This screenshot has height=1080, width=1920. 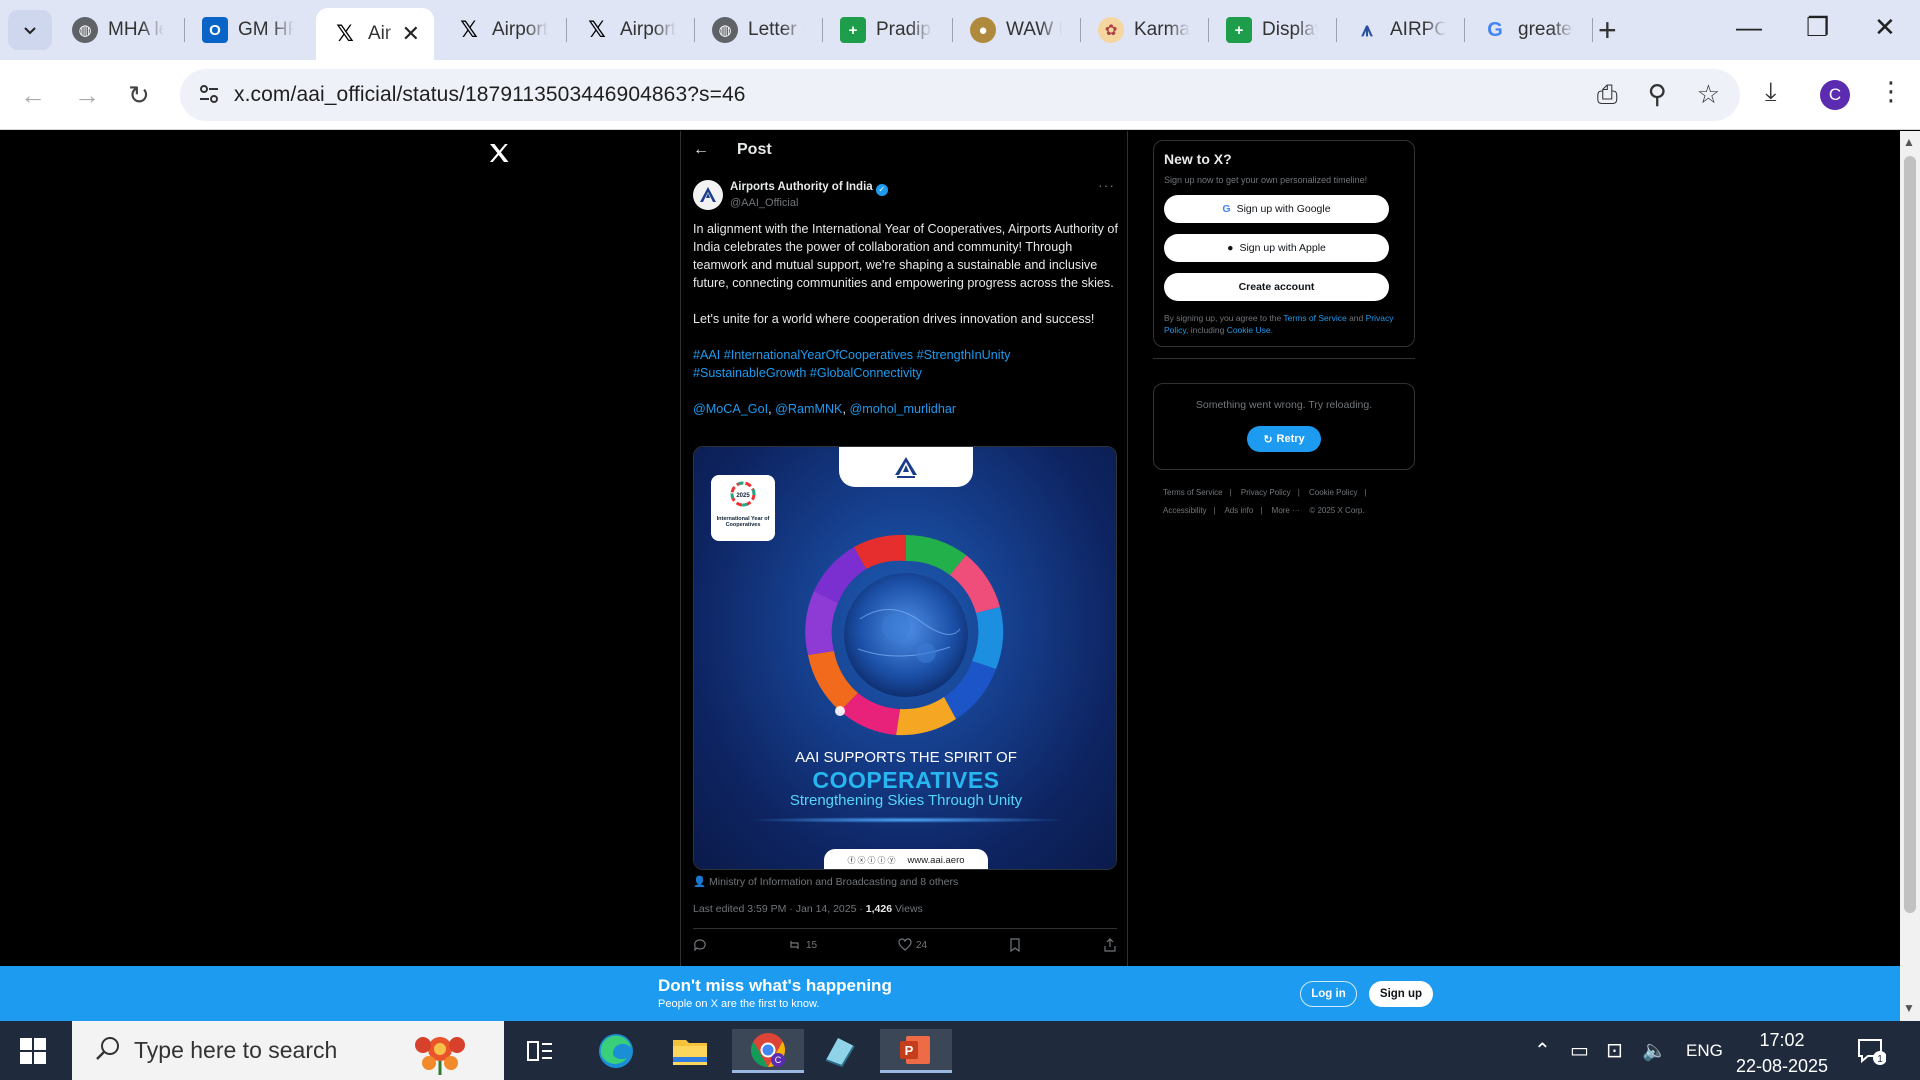 I want to click on person-icon: 👤, so click(x=700, y=882).